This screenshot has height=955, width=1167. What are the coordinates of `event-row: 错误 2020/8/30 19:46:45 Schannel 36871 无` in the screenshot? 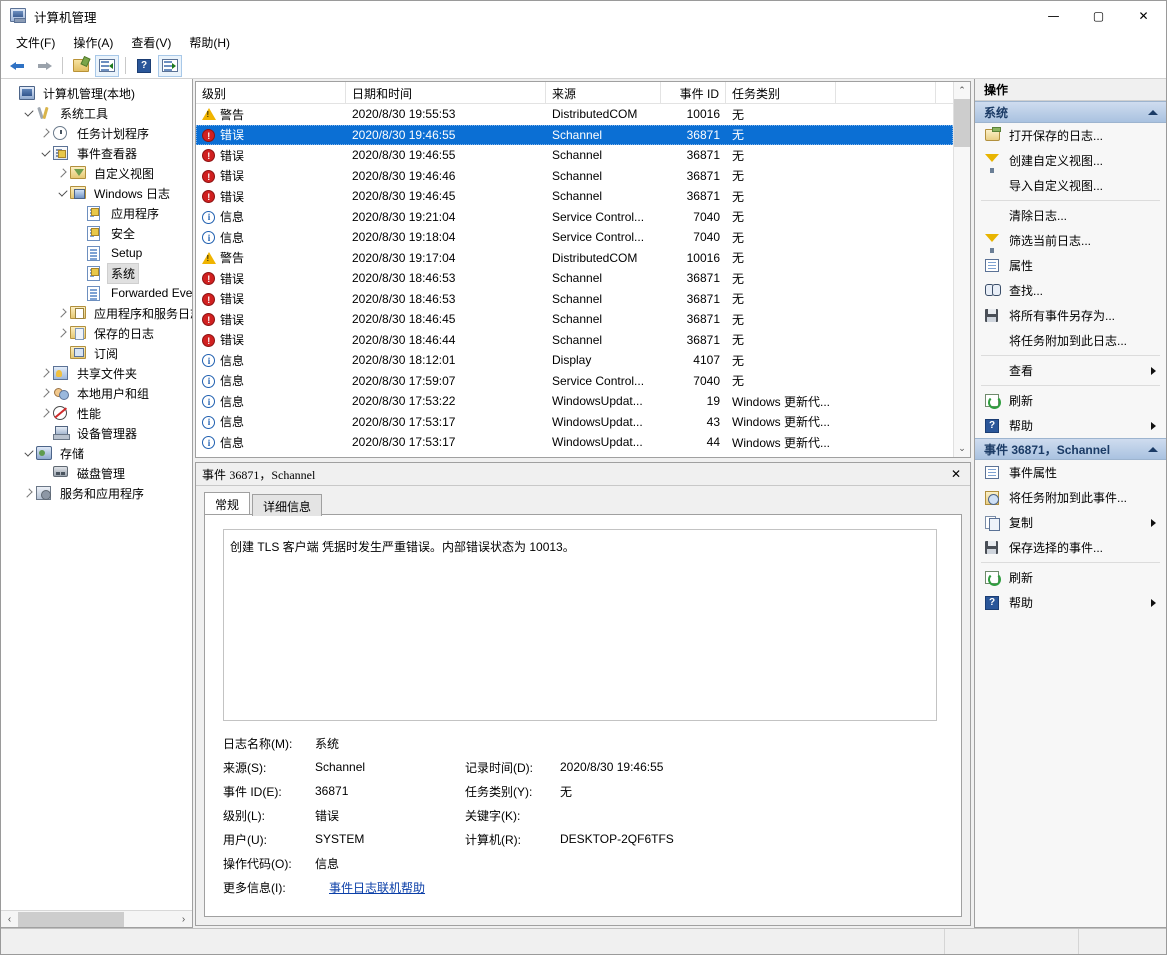 It's located at (574, 196).